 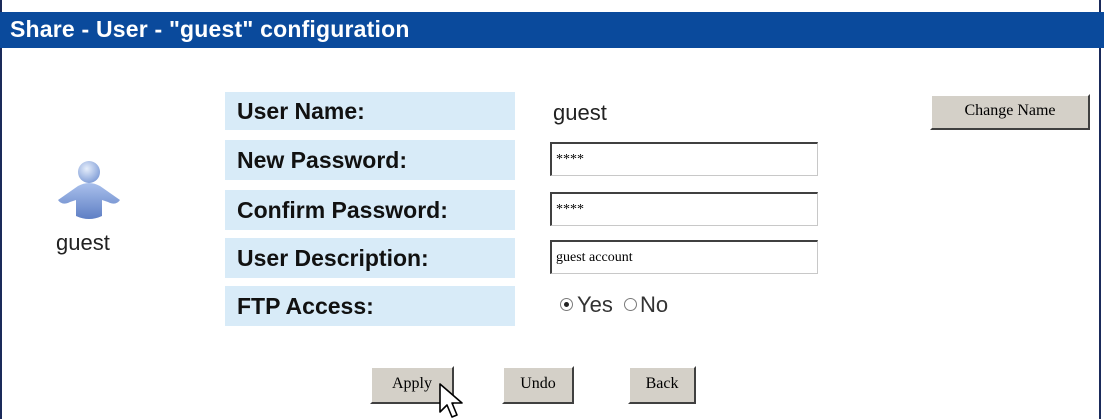 I want to click on confirm-password-label: Confirm Password:, so click(x=370, y=210).